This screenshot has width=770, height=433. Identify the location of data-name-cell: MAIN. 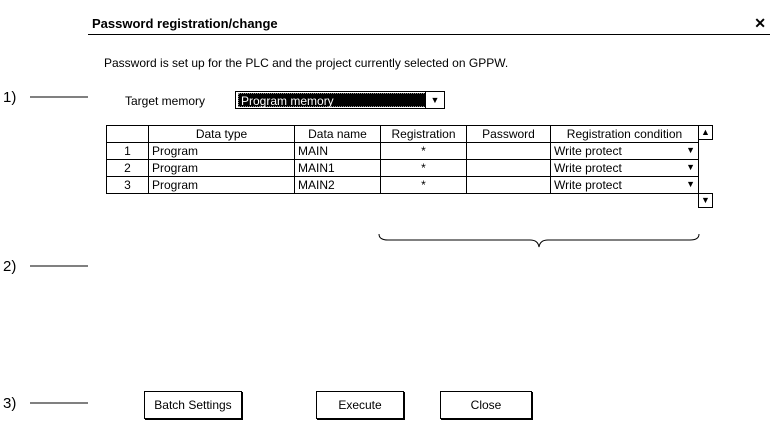
(337, 151).